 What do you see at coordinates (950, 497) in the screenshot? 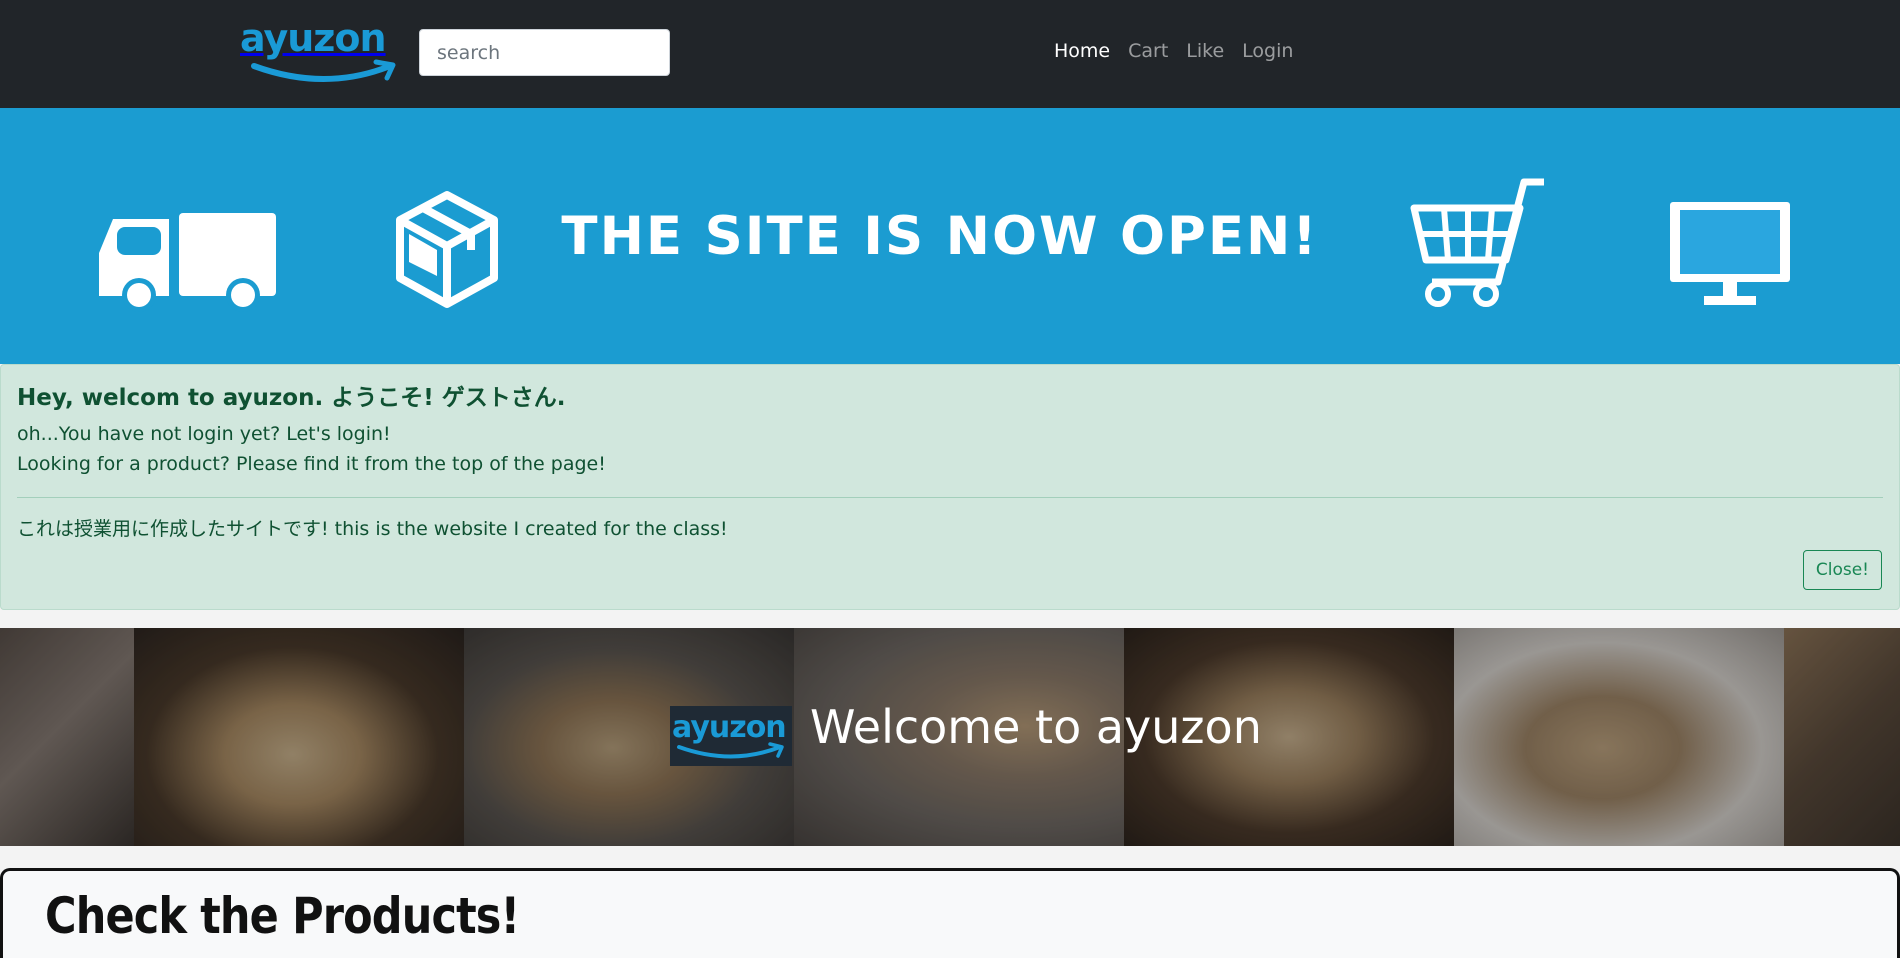
I see `alert-divider` at bounding box center [950, 497].